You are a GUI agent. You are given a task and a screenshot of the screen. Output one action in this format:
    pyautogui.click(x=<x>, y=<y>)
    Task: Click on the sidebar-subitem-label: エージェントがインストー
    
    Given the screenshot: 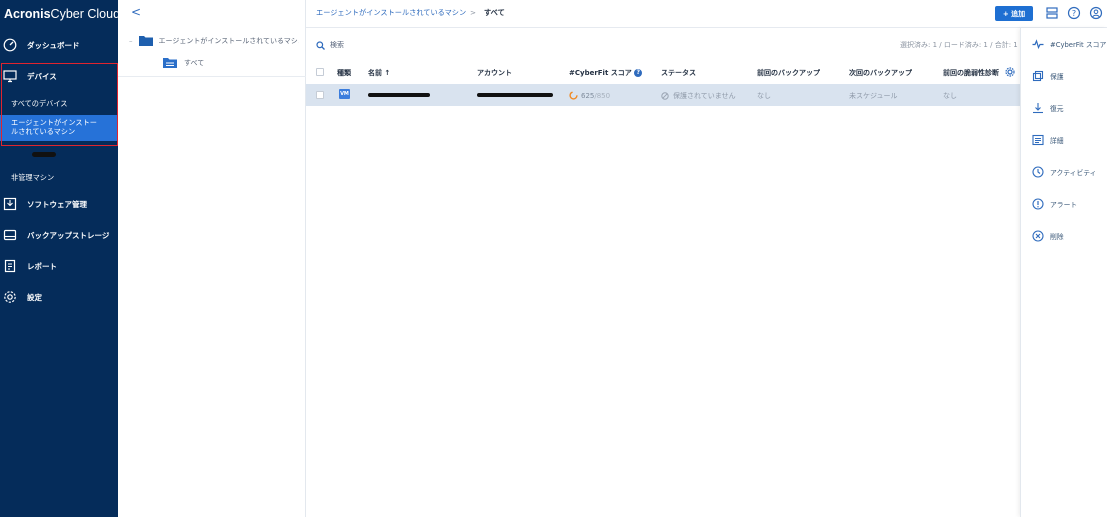 What is the action you would take?
    pyautogui.click(x=54, y=122)
    